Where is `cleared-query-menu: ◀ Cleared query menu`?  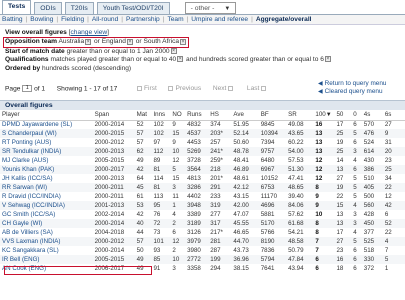 cleared-query-menu: ◀ Cleared query menu is located at coordinates (352, 92).